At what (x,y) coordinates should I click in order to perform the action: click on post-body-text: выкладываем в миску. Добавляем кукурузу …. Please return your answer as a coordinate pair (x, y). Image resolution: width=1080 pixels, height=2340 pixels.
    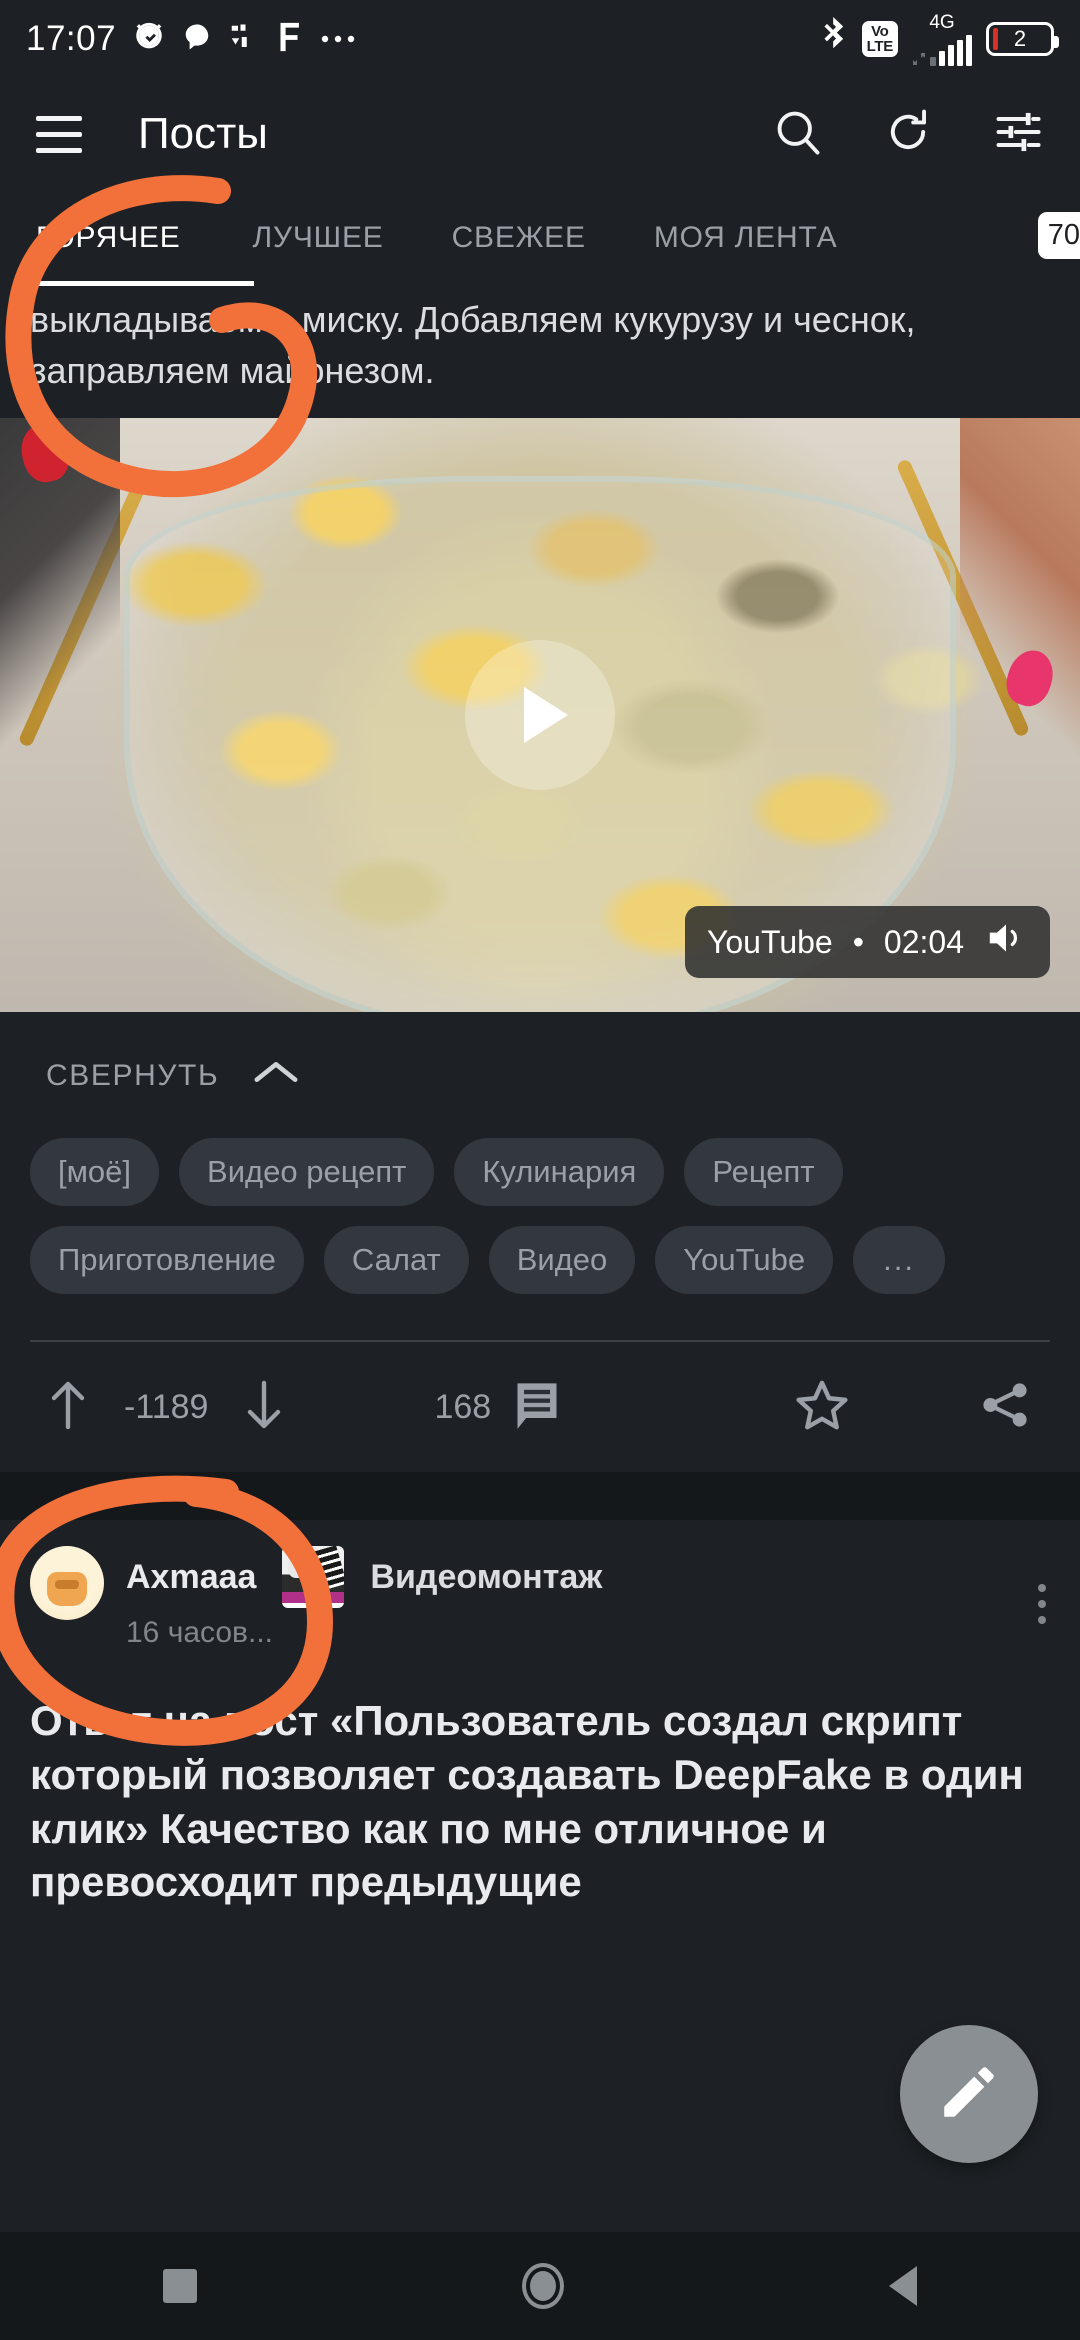
    Looking at the image, I should click on (473, 345).